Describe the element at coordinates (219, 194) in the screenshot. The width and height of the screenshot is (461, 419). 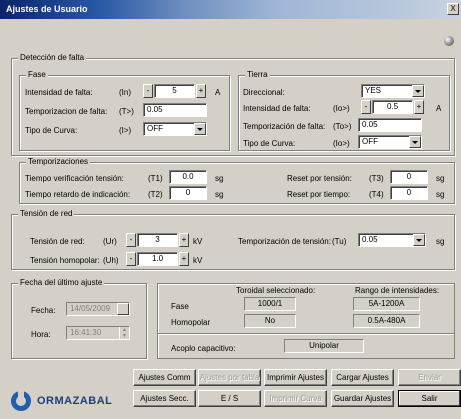
I see `t2-unit: sg` at that location.